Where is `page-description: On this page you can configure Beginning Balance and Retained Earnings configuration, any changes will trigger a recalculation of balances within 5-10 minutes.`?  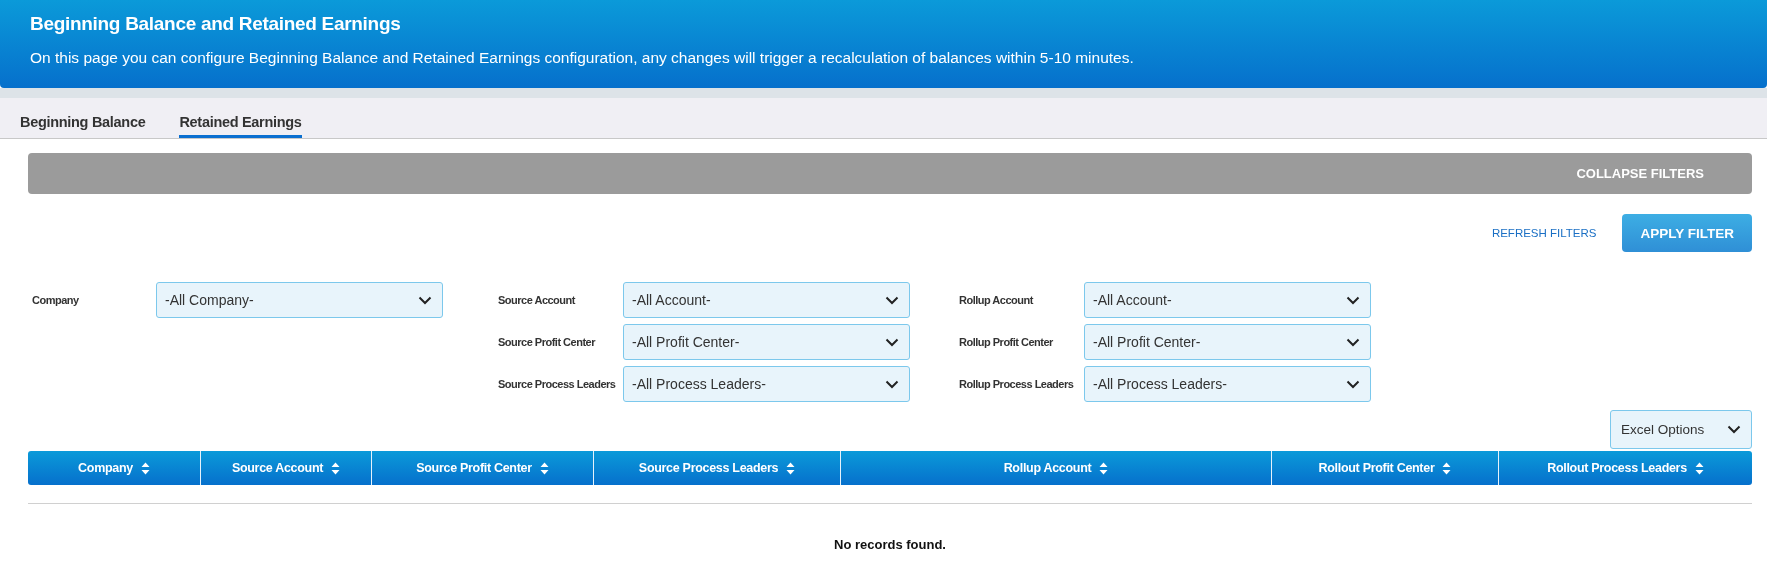 page-description: On this page you can configure Beginning Balance and Retained Earnings configuration, any changes will trigger a recalculation of balances within 5-10 minutes. is located at coordinates (582, 58).